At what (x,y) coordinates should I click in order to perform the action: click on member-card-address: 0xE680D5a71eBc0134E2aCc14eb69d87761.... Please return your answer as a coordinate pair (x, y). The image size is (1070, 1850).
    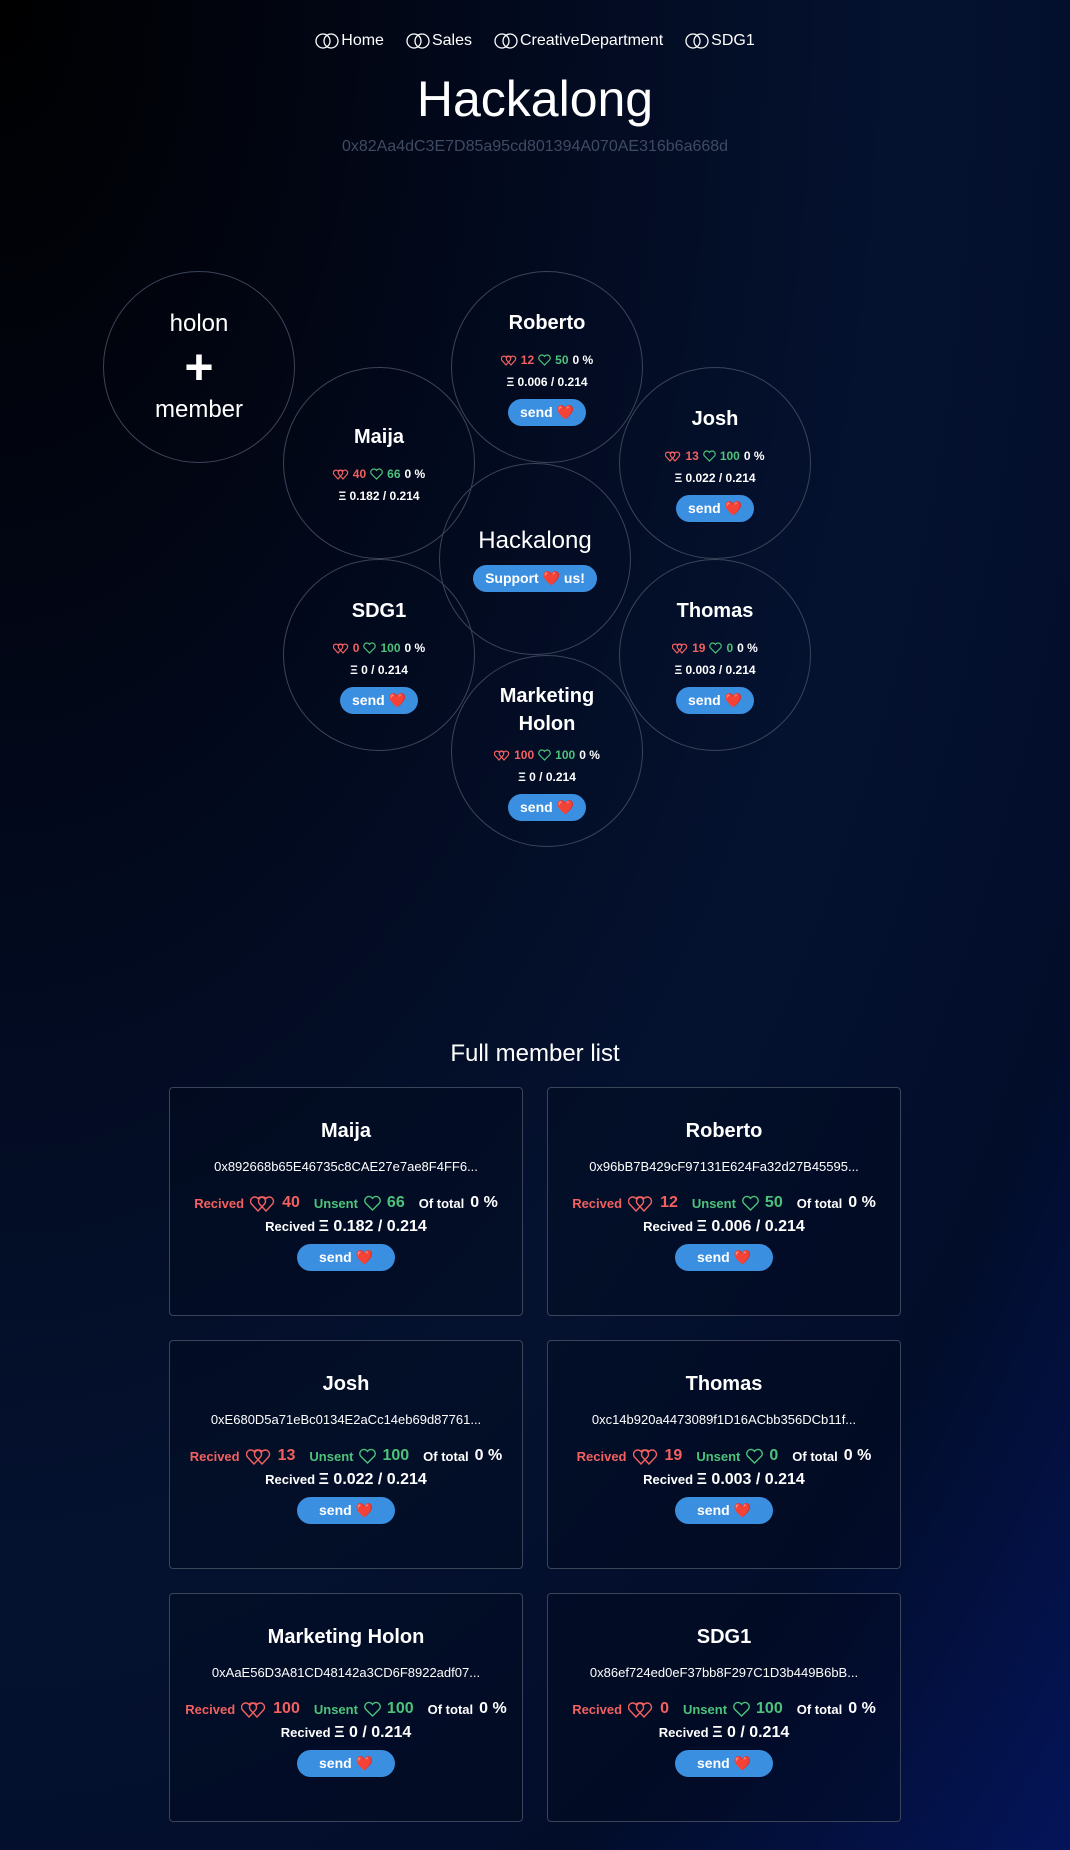
    Looking at the image, I should click on (346, 1419).